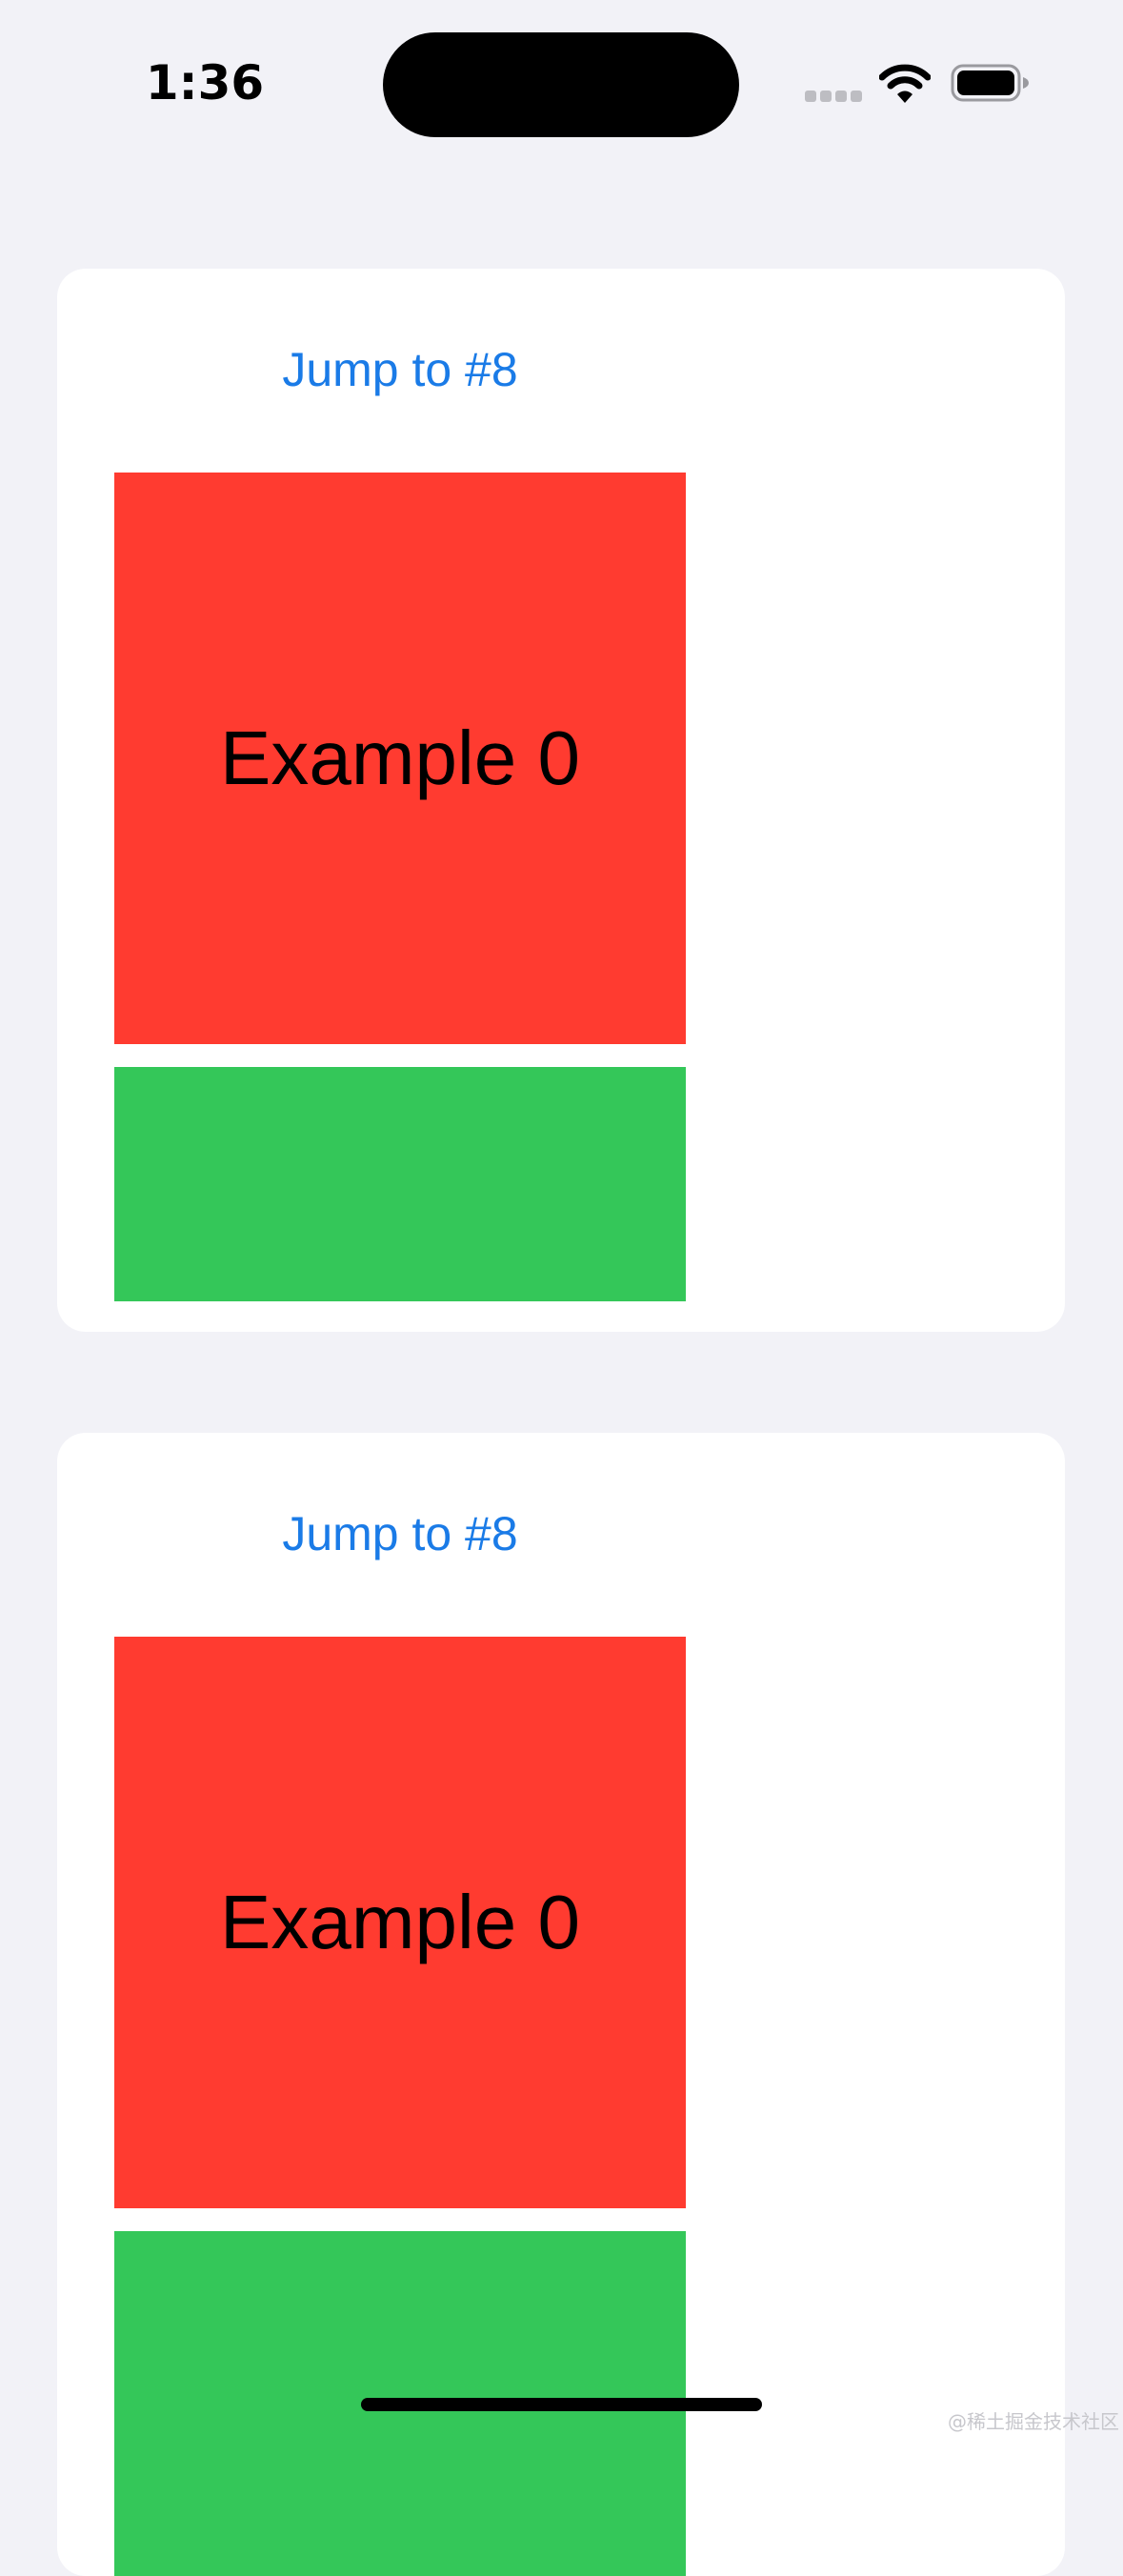  What do you see at coordinates (561, 2404) in the screenshot?
I see `home-indicator` at bounding box center [561, 2404].